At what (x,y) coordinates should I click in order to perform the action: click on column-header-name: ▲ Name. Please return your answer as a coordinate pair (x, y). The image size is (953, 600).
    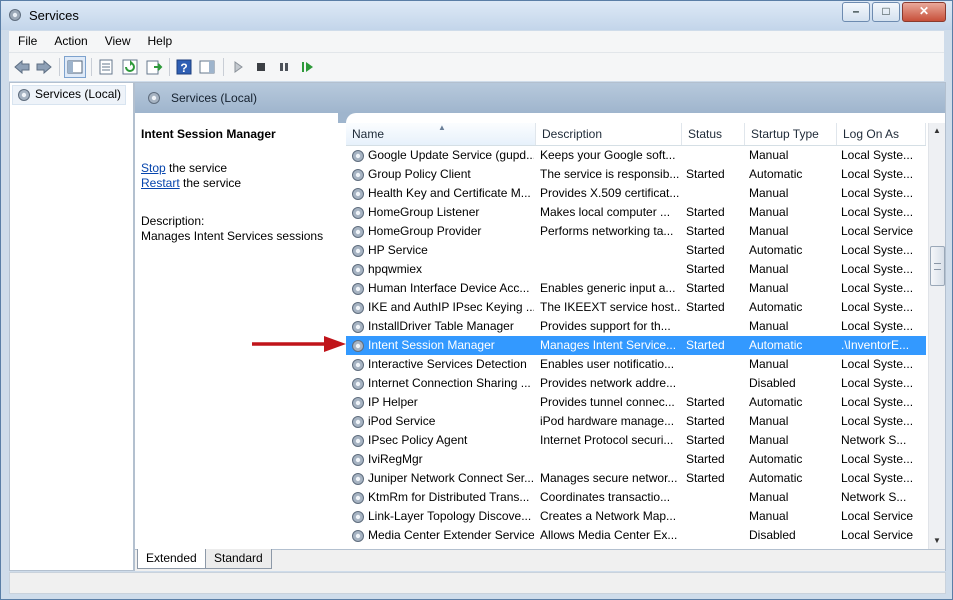
    Looking at the image, I should click on (441, 134).